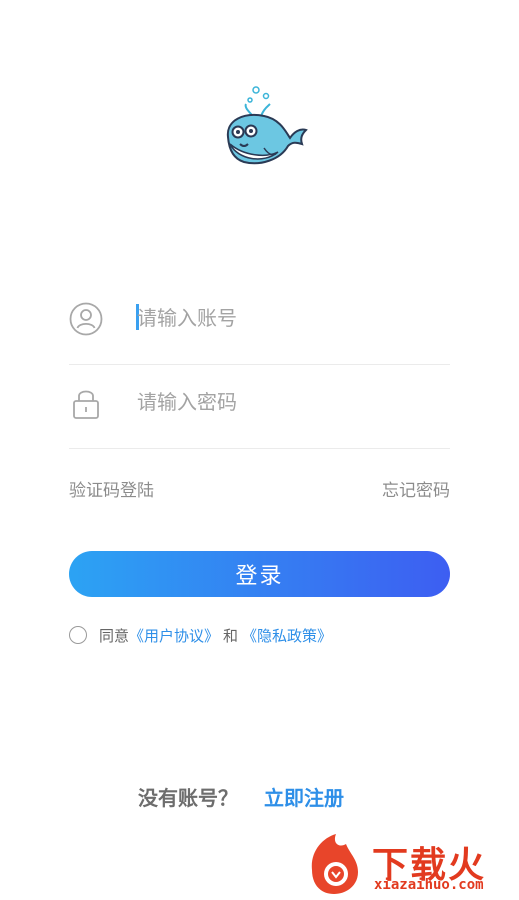  Describe the element at coordinates (188, 798) in the screenshot. I see `no-account-text: 没有账号？` at that location.